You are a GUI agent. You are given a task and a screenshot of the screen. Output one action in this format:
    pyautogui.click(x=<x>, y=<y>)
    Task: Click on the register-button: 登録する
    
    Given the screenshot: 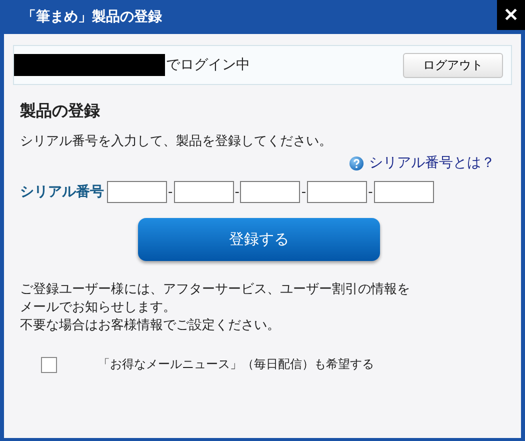 What is the action you would take?
    pyautogui.click(x=259, y=239)
    